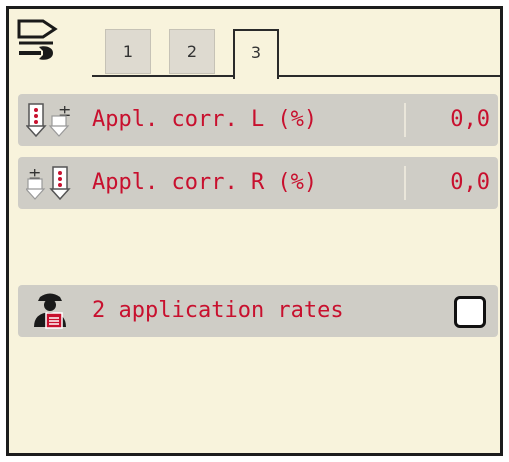  I want to click on appl-corr-left-value: 0,0, so click(470, 120).